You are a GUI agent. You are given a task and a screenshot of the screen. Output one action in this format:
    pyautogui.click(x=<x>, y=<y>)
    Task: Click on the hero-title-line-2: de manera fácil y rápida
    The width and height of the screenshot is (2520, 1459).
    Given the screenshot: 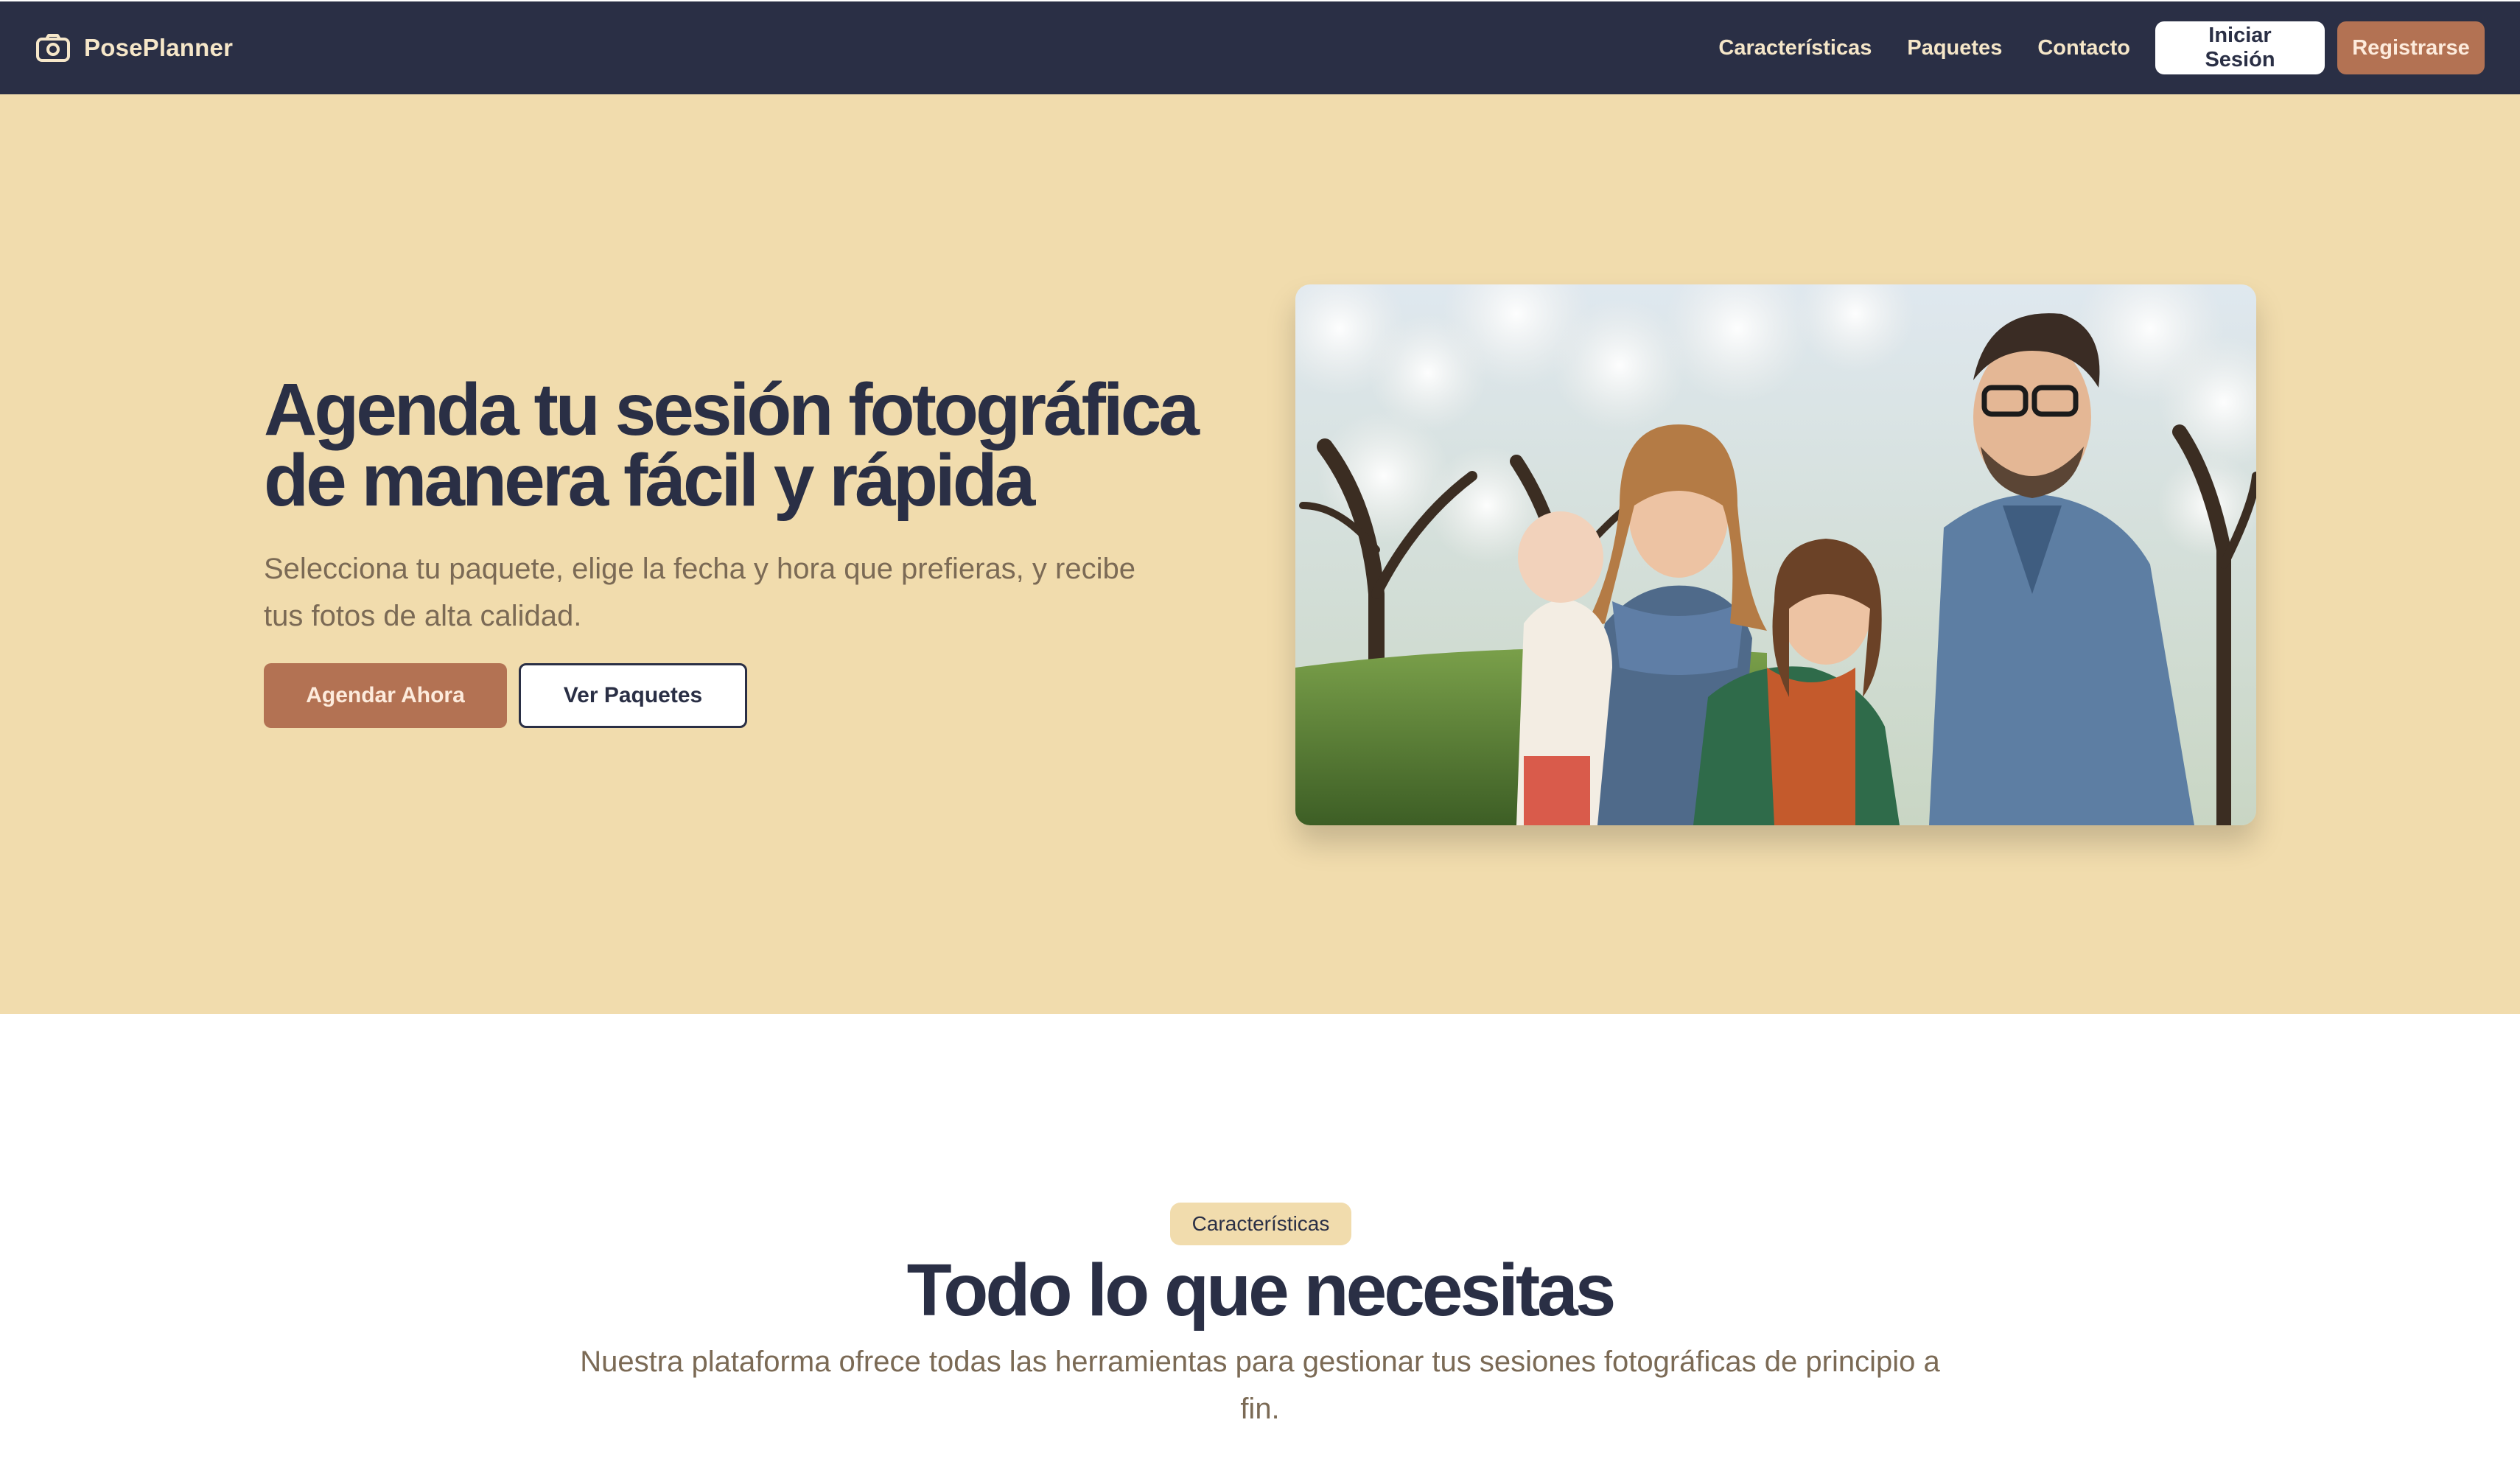 What is the action you would take?
    pyautogui.click(x=649, y=480)
    